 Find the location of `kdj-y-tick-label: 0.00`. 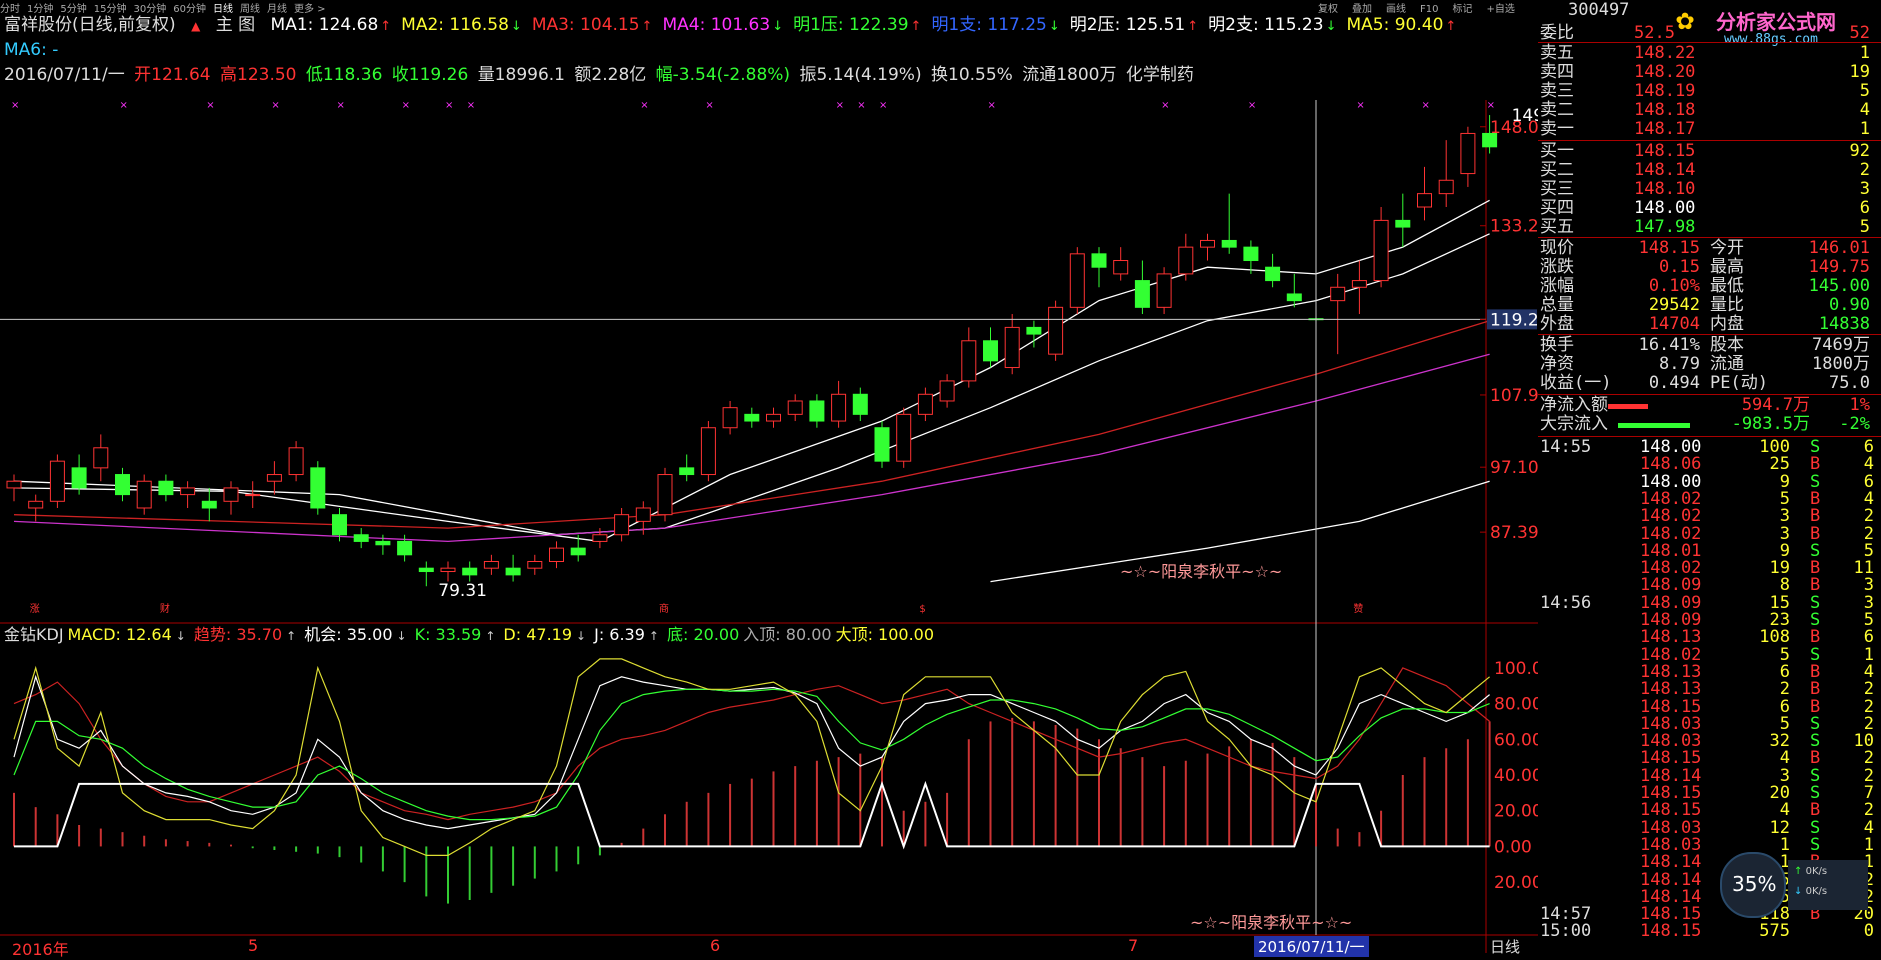

kdj-y-tick-label: 0.00 is located at coordinates (1513, 847).